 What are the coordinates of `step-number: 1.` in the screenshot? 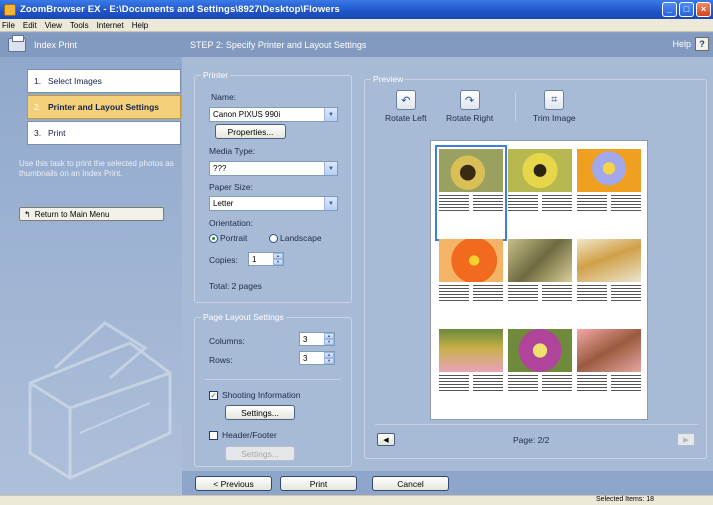 It's located at (38, 81).